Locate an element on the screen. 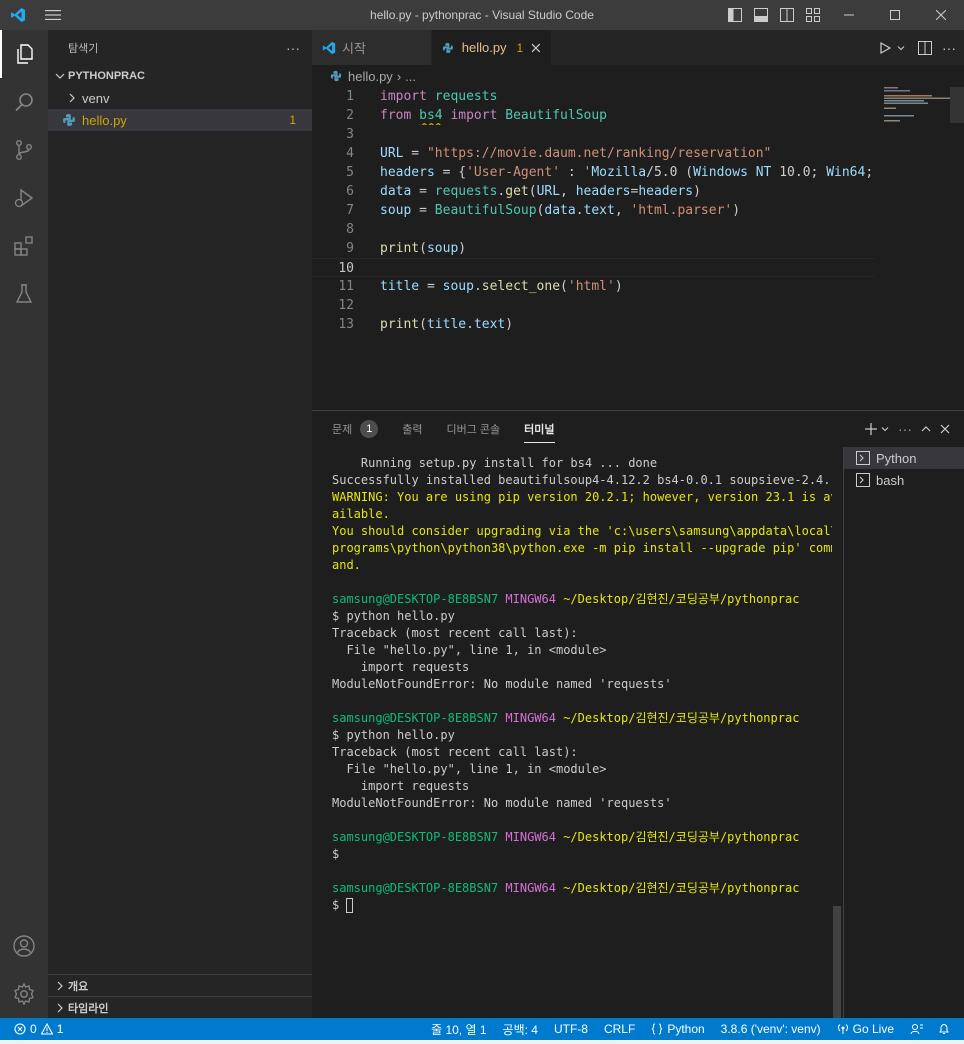  close-window-icon is located at coordinates (941, 15).